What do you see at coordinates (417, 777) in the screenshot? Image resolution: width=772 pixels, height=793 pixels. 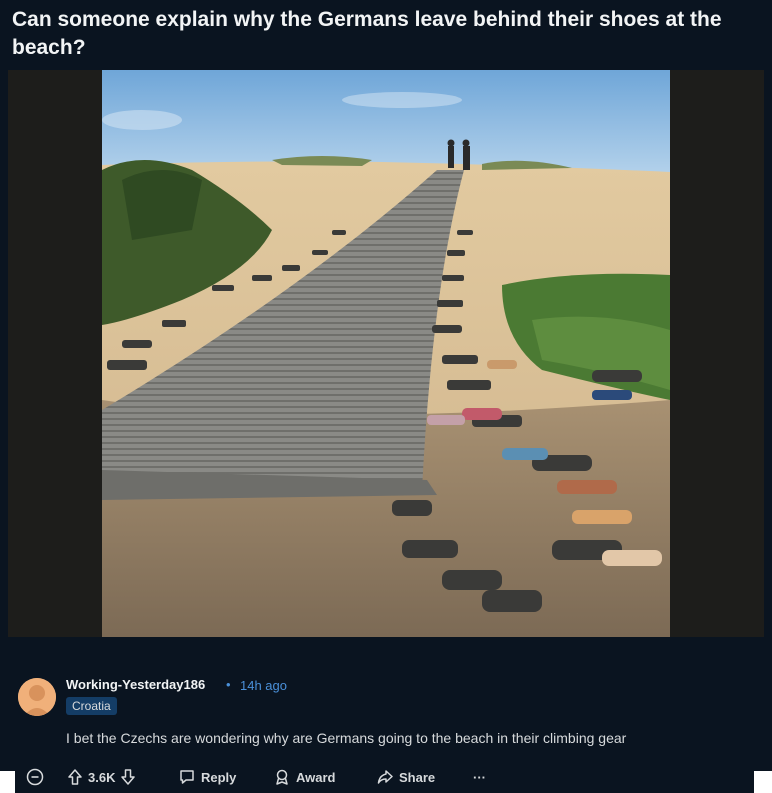 I see `share-label: Share` at bounding box center [417, 777].